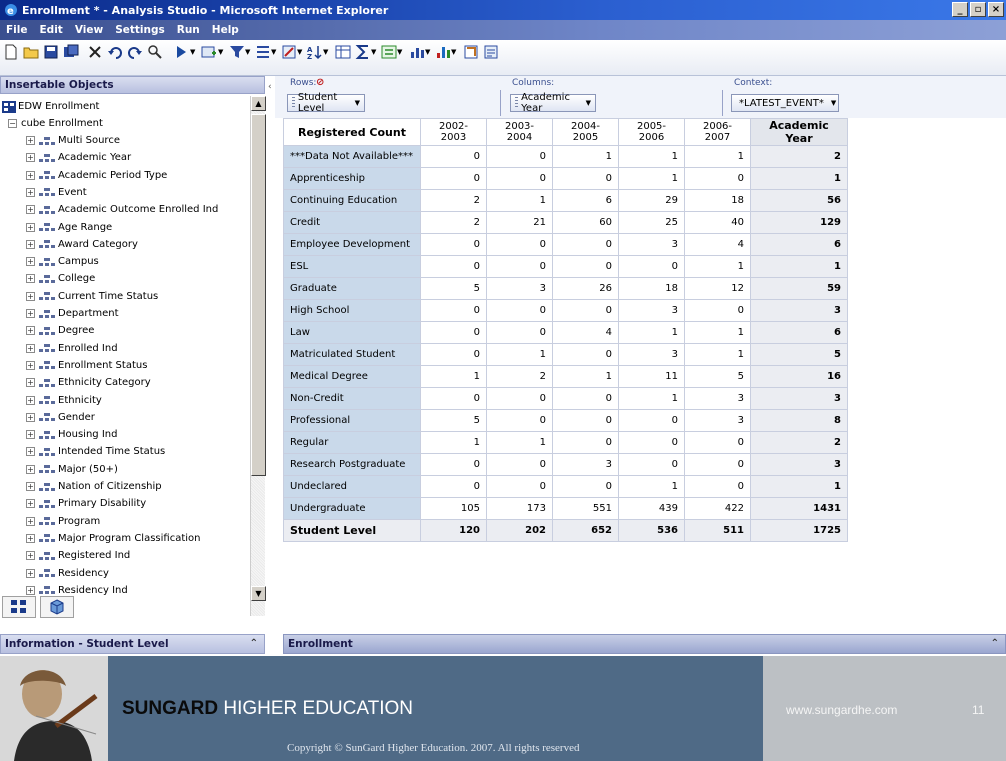 The image size is (1006, 761). I want to click on row-header: Employee Development, so click(352, 244).